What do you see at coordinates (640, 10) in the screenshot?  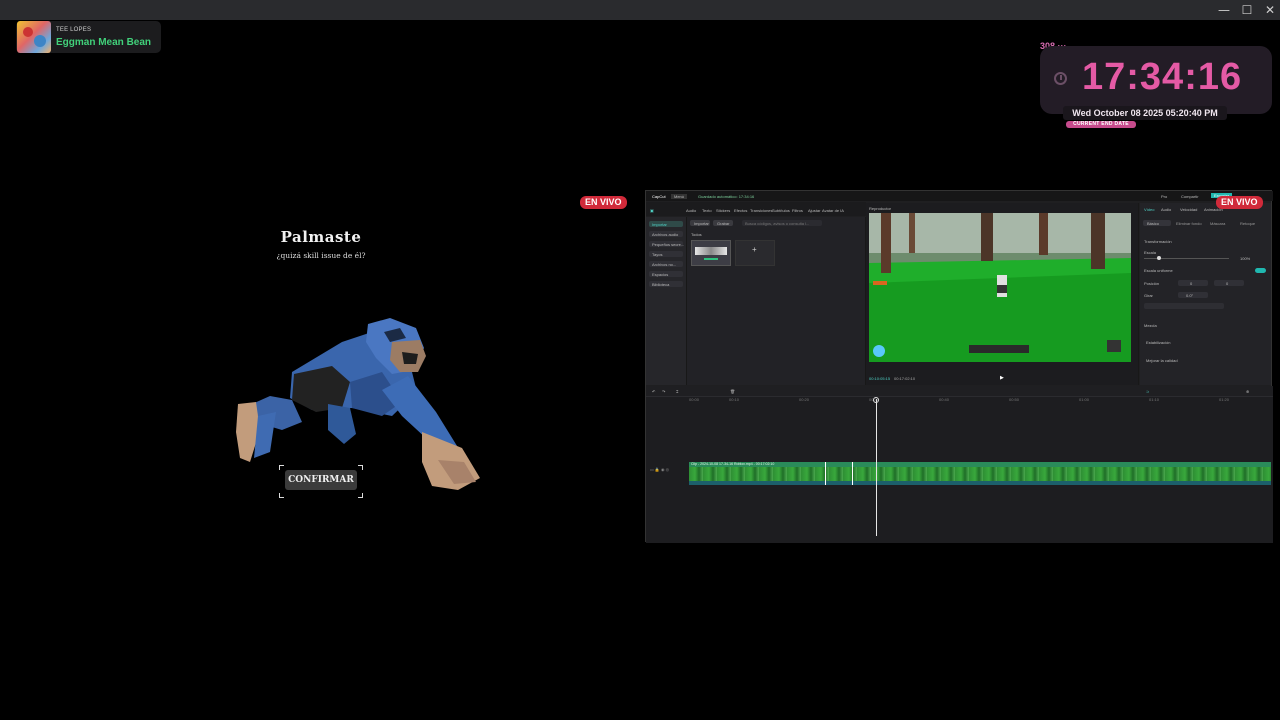 I see `window-titlebar: — ☐ ✕` at bounding box center [640, 10].